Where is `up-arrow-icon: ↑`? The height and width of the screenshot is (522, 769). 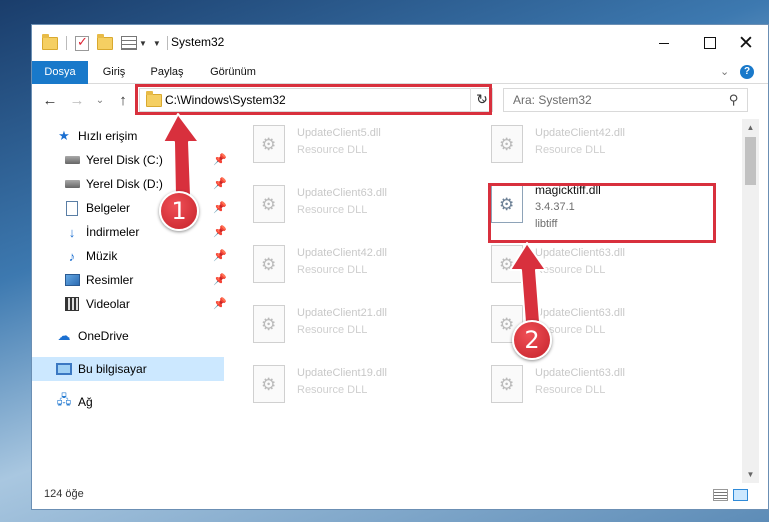
up-arrow-icon: ↑ is located at coordinates (123, 101).